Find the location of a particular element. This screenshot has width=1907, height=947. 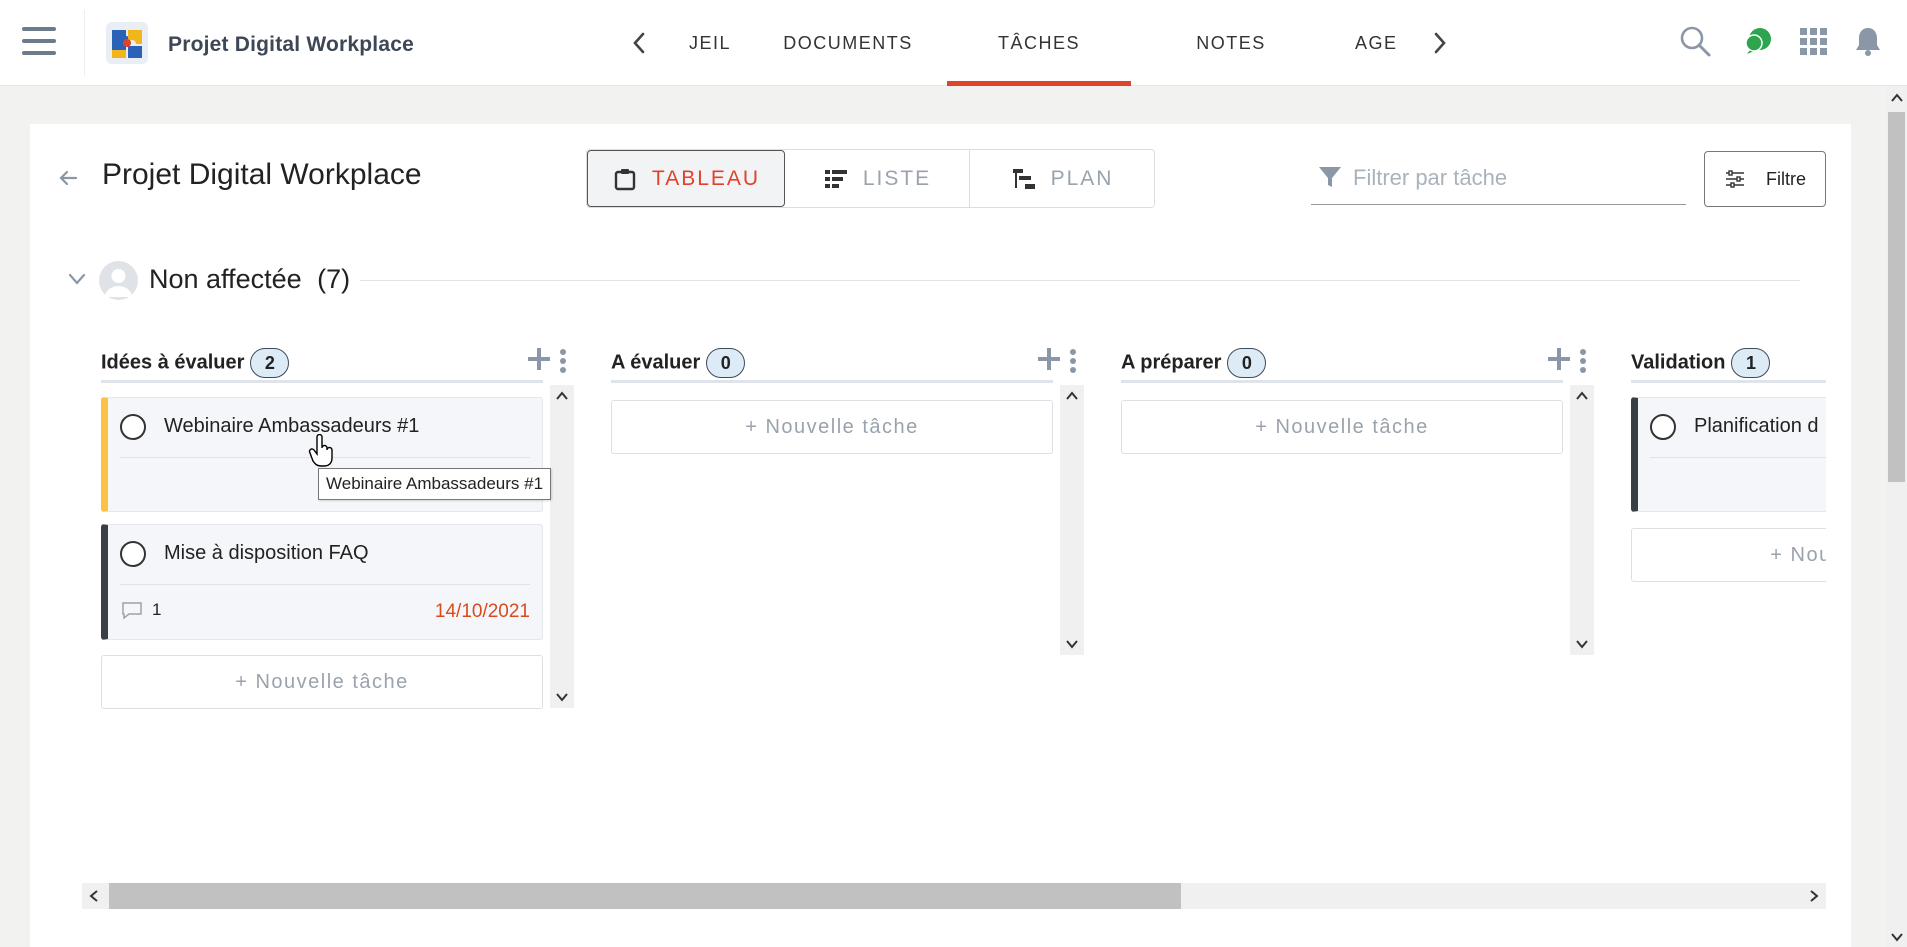

app-tabs: JEIL DOCUMENTS TÂCHES NOTES AGE is located at coordinates (1035, 43).